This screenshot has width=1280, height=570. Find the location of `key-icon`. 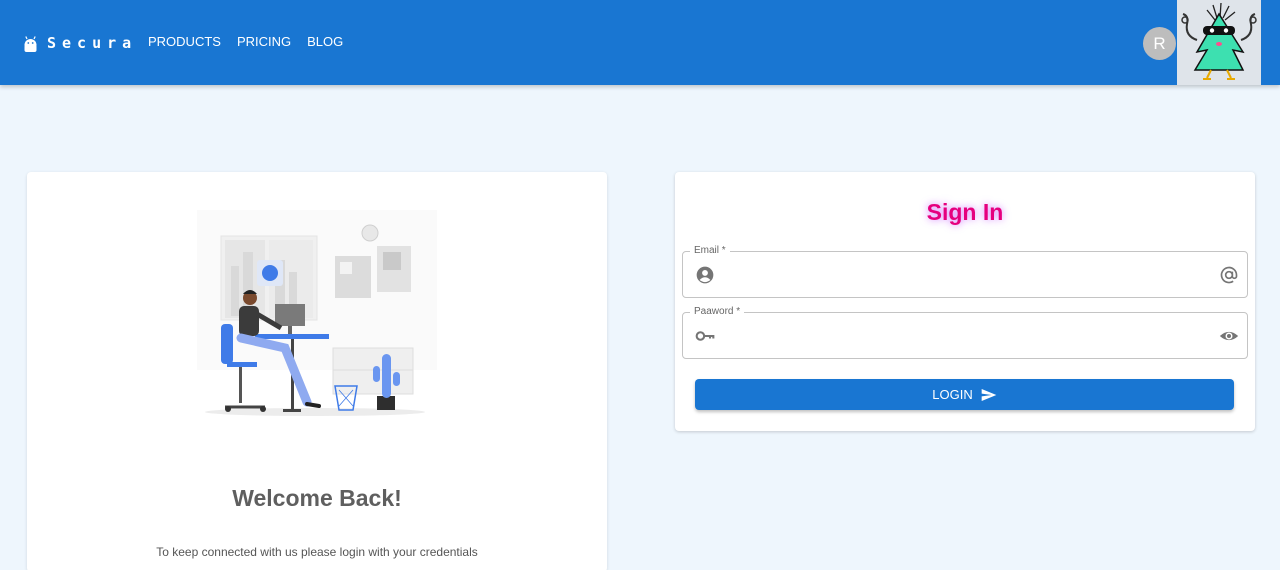

key-icon is located at coordinates (705, 336).